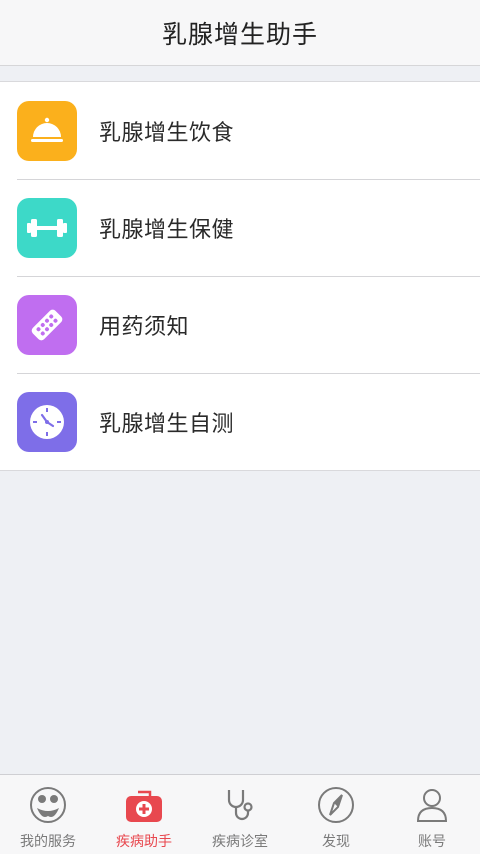 This screenshot has height=854, width=480. What do you see at coordinates (167, 424) in the screenshot?
I see `menu-item-label: 乳腺增生自测` at bounding box center [167, 424].